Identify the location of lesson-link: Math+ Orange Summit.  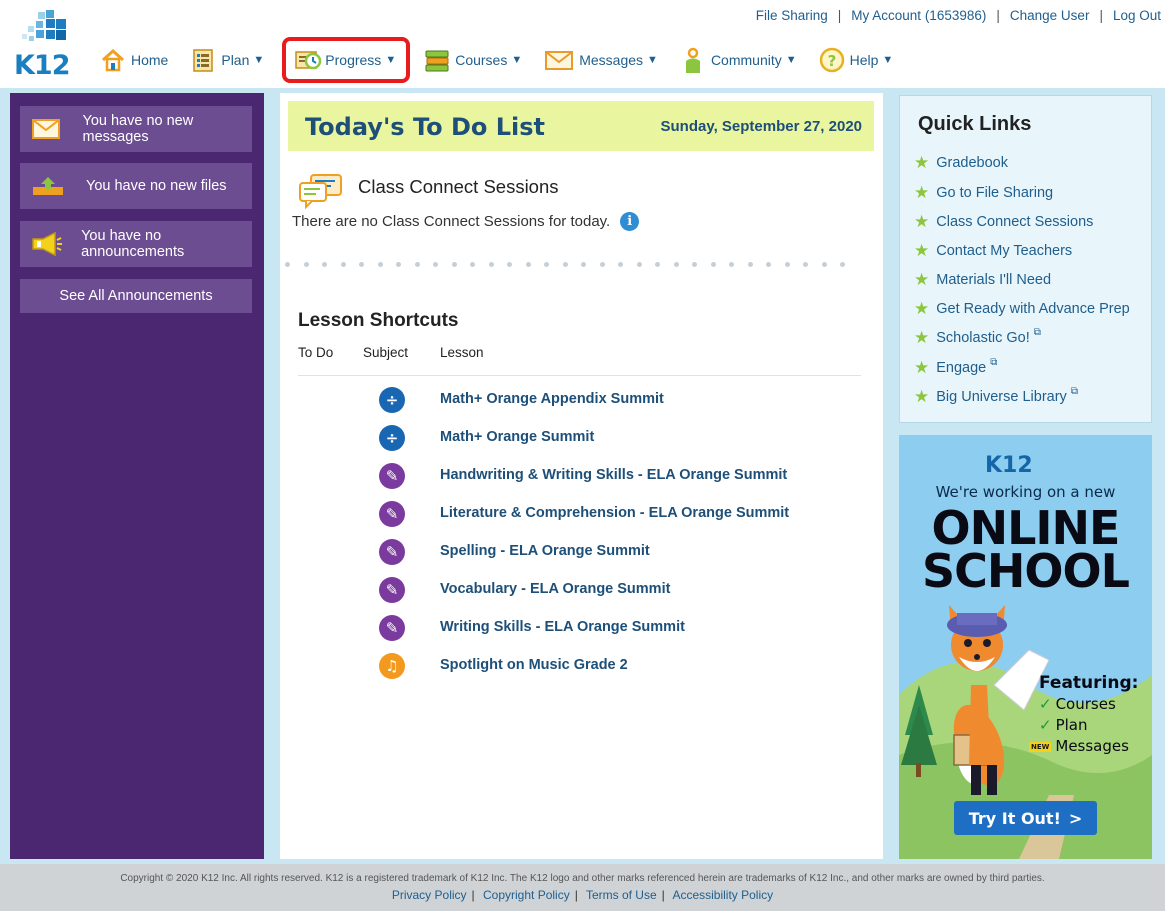
(517, 437).